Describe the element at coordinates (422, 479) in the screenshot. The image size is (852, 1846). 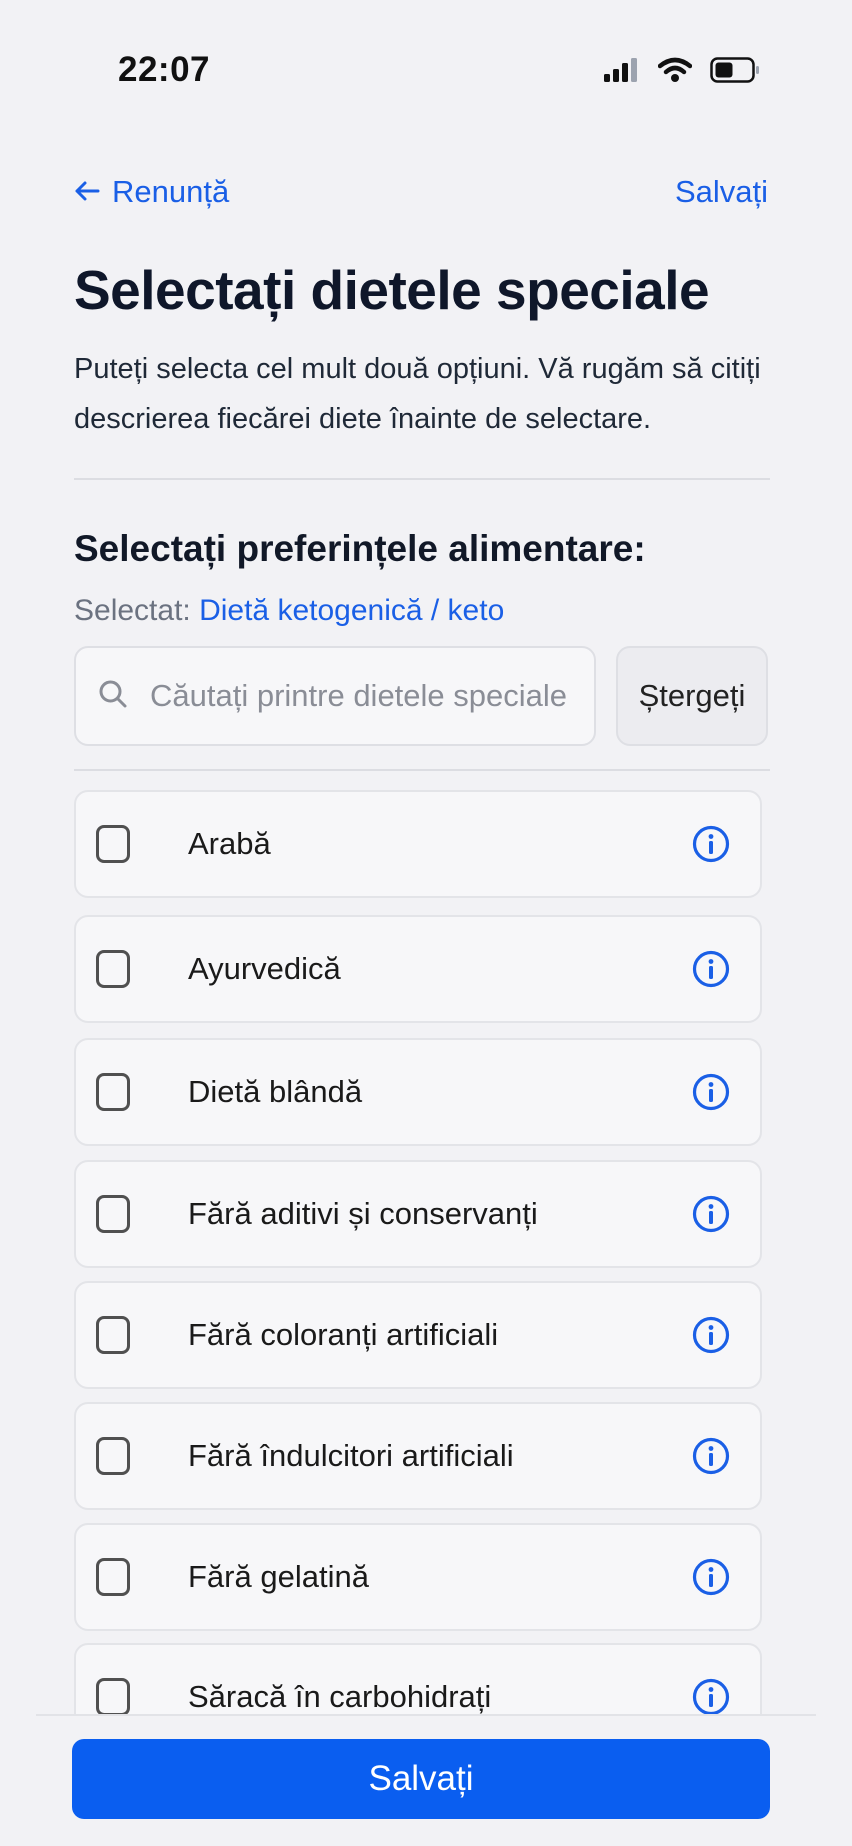
I see `section-divider` at that location.